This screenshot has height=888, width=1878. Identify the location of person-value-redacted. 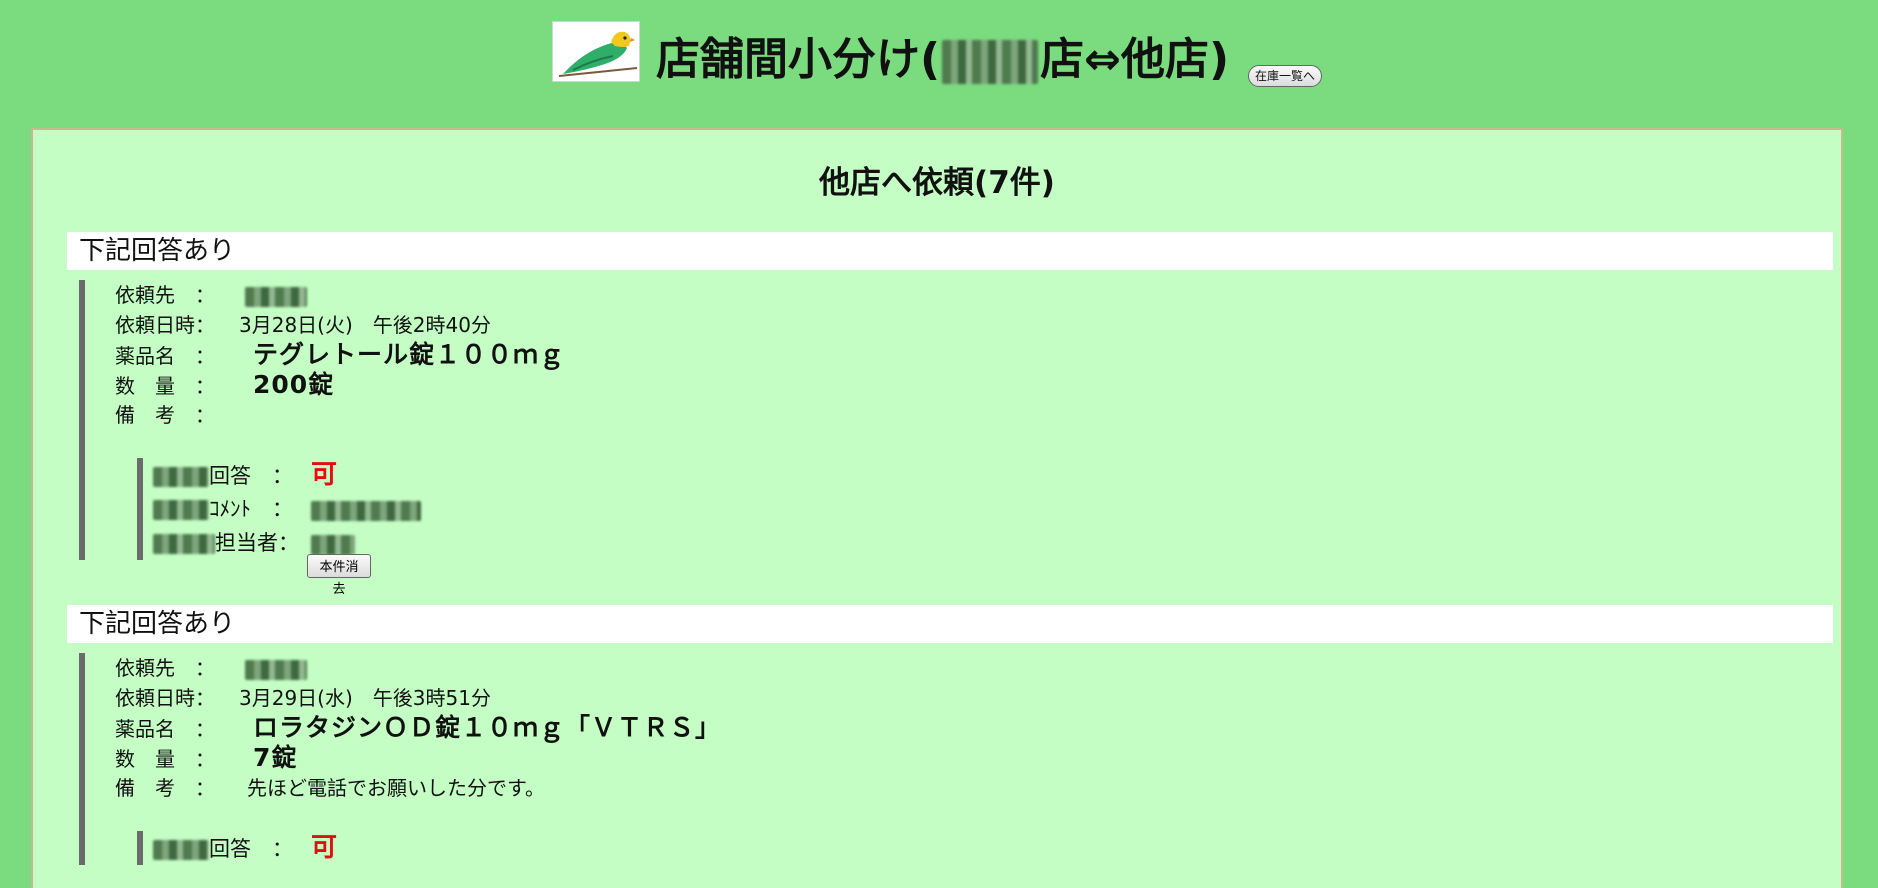
(333, 544).